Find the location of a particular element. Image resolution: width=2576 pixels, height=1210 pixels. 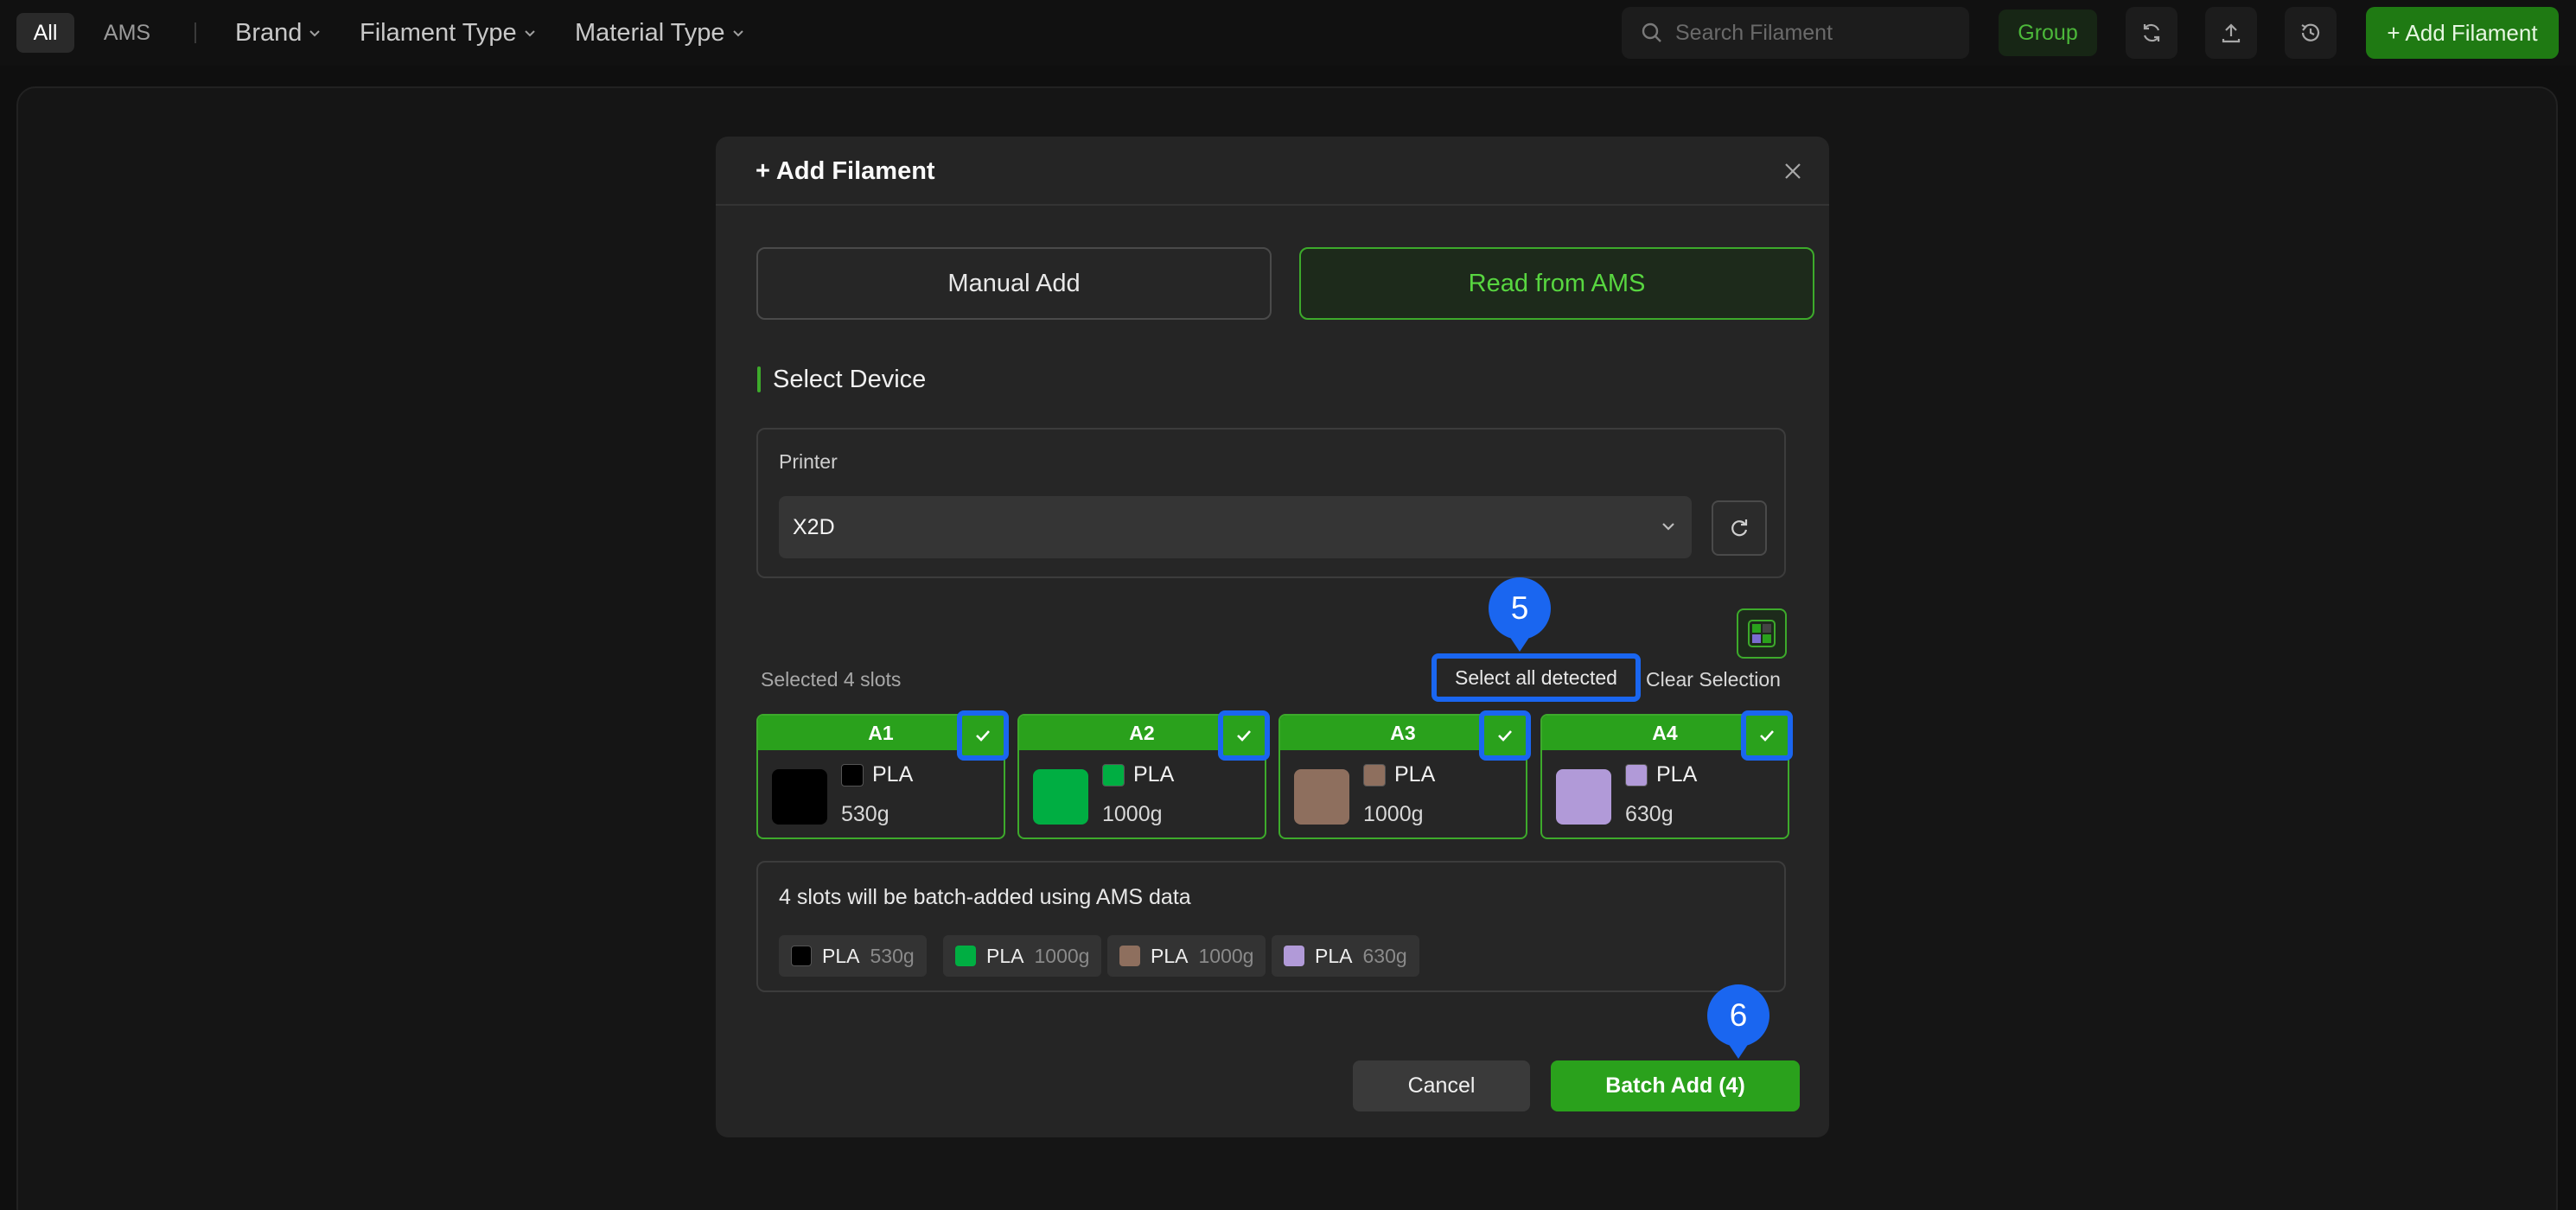

ams-slot-card: A1 PLA 530g is located at coordinates (882, 774).